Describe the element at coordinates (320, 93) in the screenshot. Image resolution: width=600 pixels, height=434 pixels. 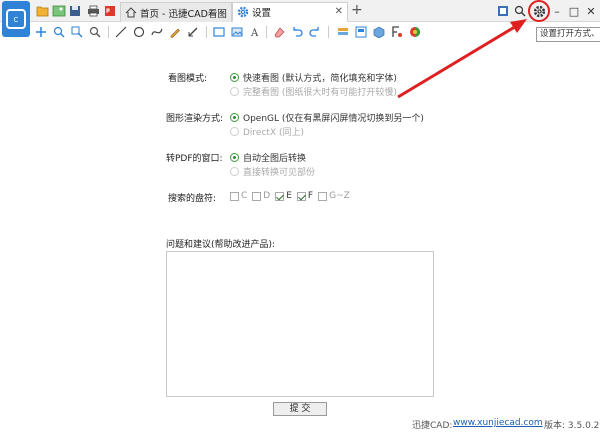
I see `view-mode-full-text: 完整看图 (图纸很大时有可能打开较慢)` at that location.